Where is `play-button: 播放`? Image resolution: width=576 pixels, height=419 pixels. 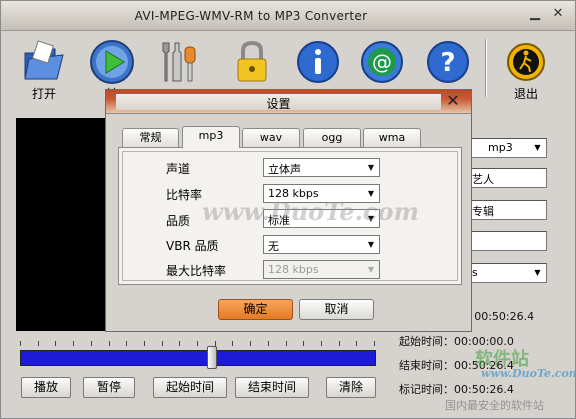
play-button: 播放 is located at coordinates (46, 387).